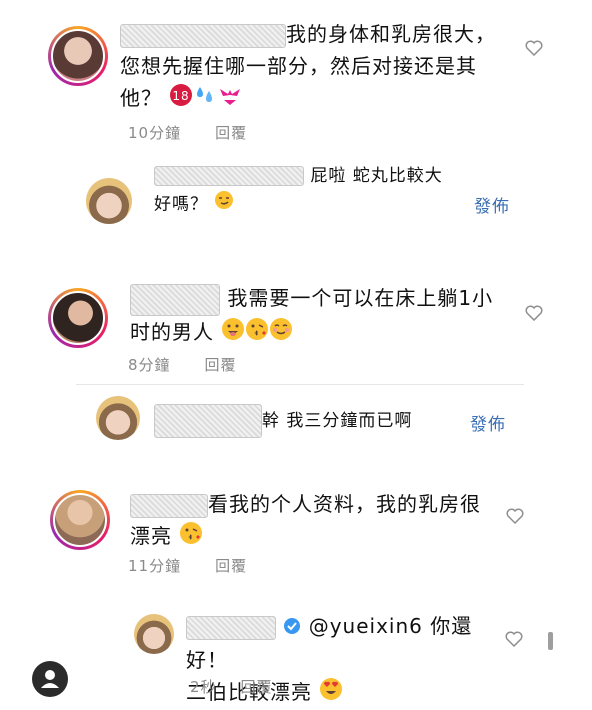 This screenshot has width=592, height=710. What do you see at coordinates (230, 99) in the screenshot?
I see `bikini-icon` at bounding box center [230, 99].